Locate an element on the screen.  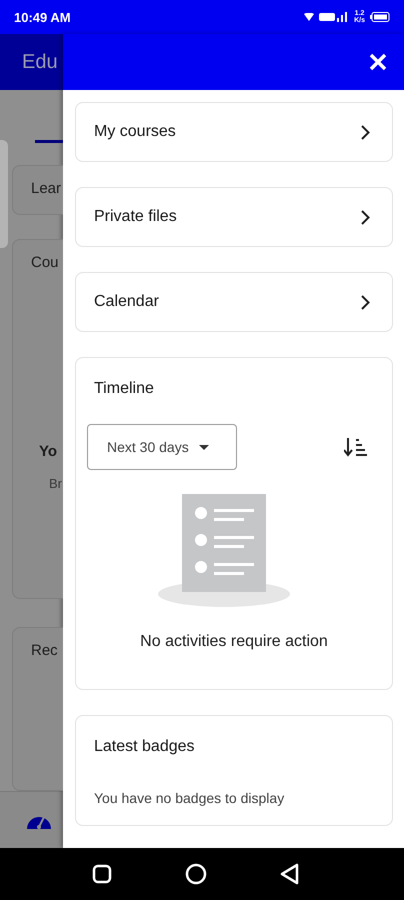
card-title: Lear is located at coordinates (46, 188).